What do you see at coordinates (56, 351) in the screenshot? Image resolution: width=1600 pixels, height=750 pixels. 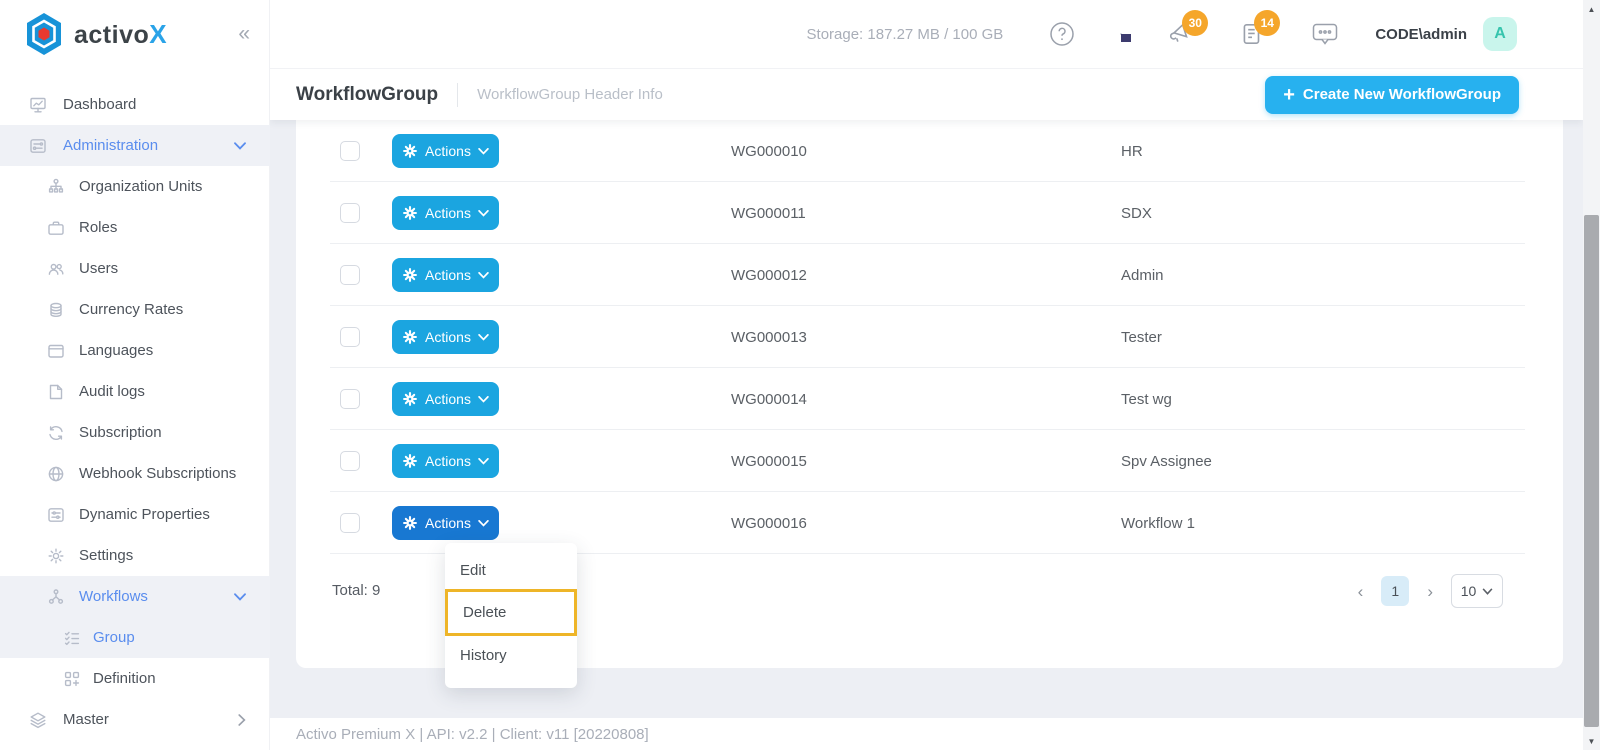 I see `languages-icon` at bounding box center [56, 351].